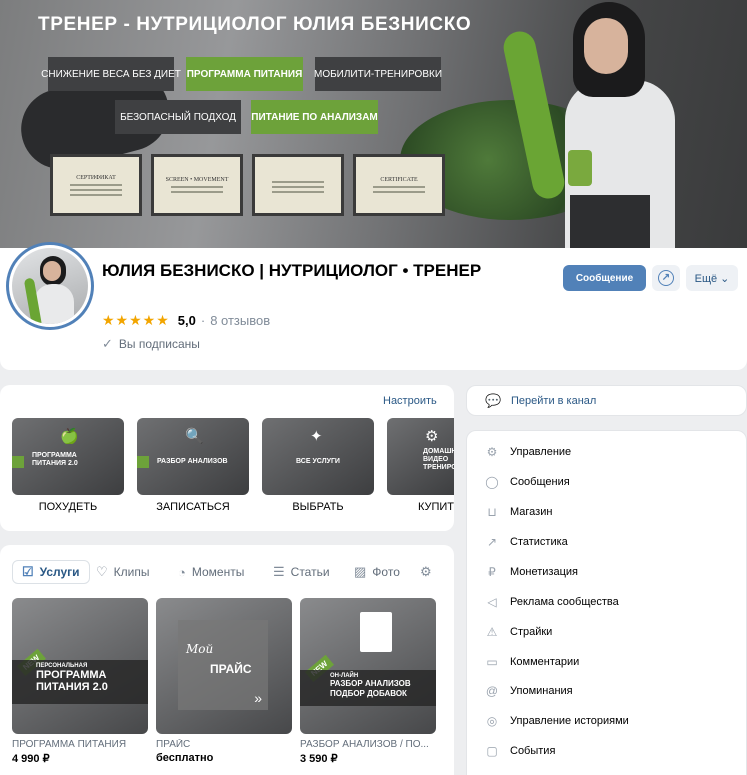 The height and width of the screenshot is (775, 747). What do you see at coordinates (82, 744) in the screenshot?
I see `product-title: ПРОГРАММА ПИТАНИЯ` at bounding box center [82, 744].